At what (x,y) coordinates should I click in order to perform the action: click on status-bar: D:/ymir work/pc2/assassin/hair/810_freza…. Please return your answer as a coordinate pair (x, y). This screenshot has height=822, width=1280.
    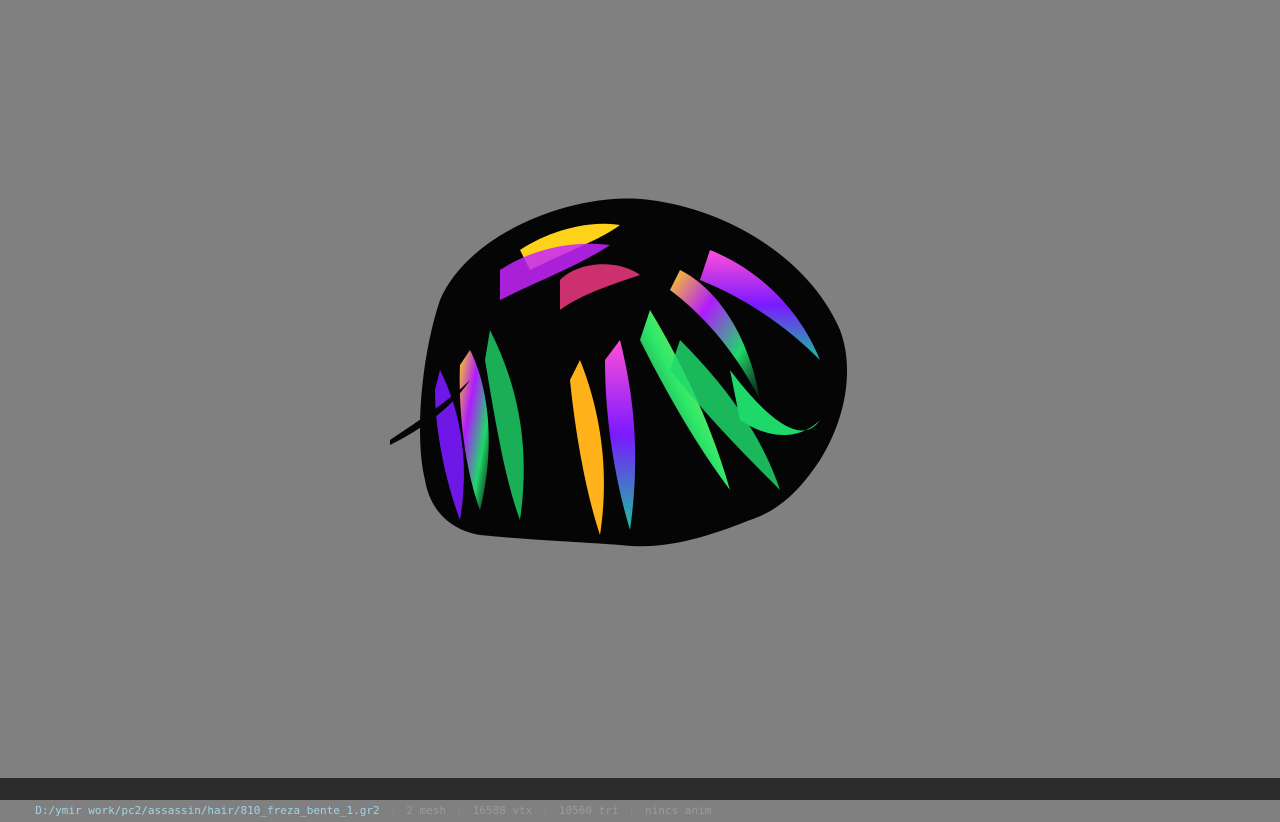
    Looking at the image, I should click on (640, 797).